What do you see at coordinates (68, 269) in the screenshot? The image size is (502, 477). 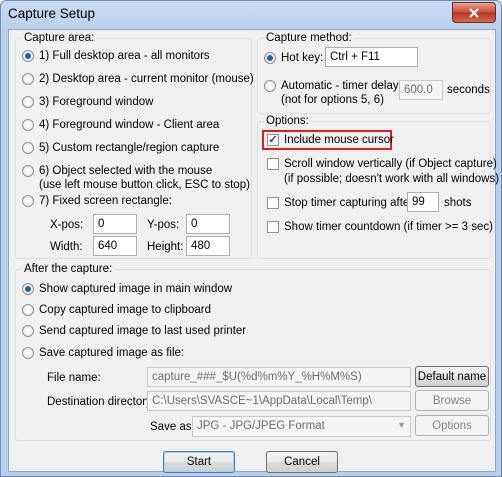 I see `after-capture-title: After the capture:` at bounding box center [68, 269].